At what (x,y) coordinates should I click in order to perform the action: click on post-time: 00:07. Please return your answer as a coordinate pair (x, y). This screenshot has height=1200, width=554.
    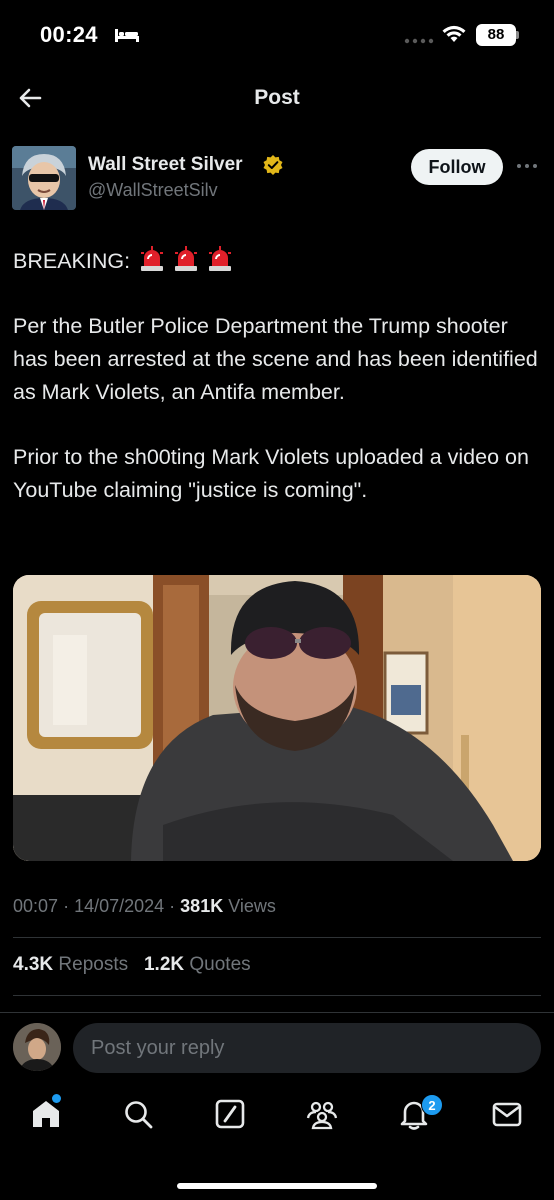
    Looking at the image, I should click on (36, 906).